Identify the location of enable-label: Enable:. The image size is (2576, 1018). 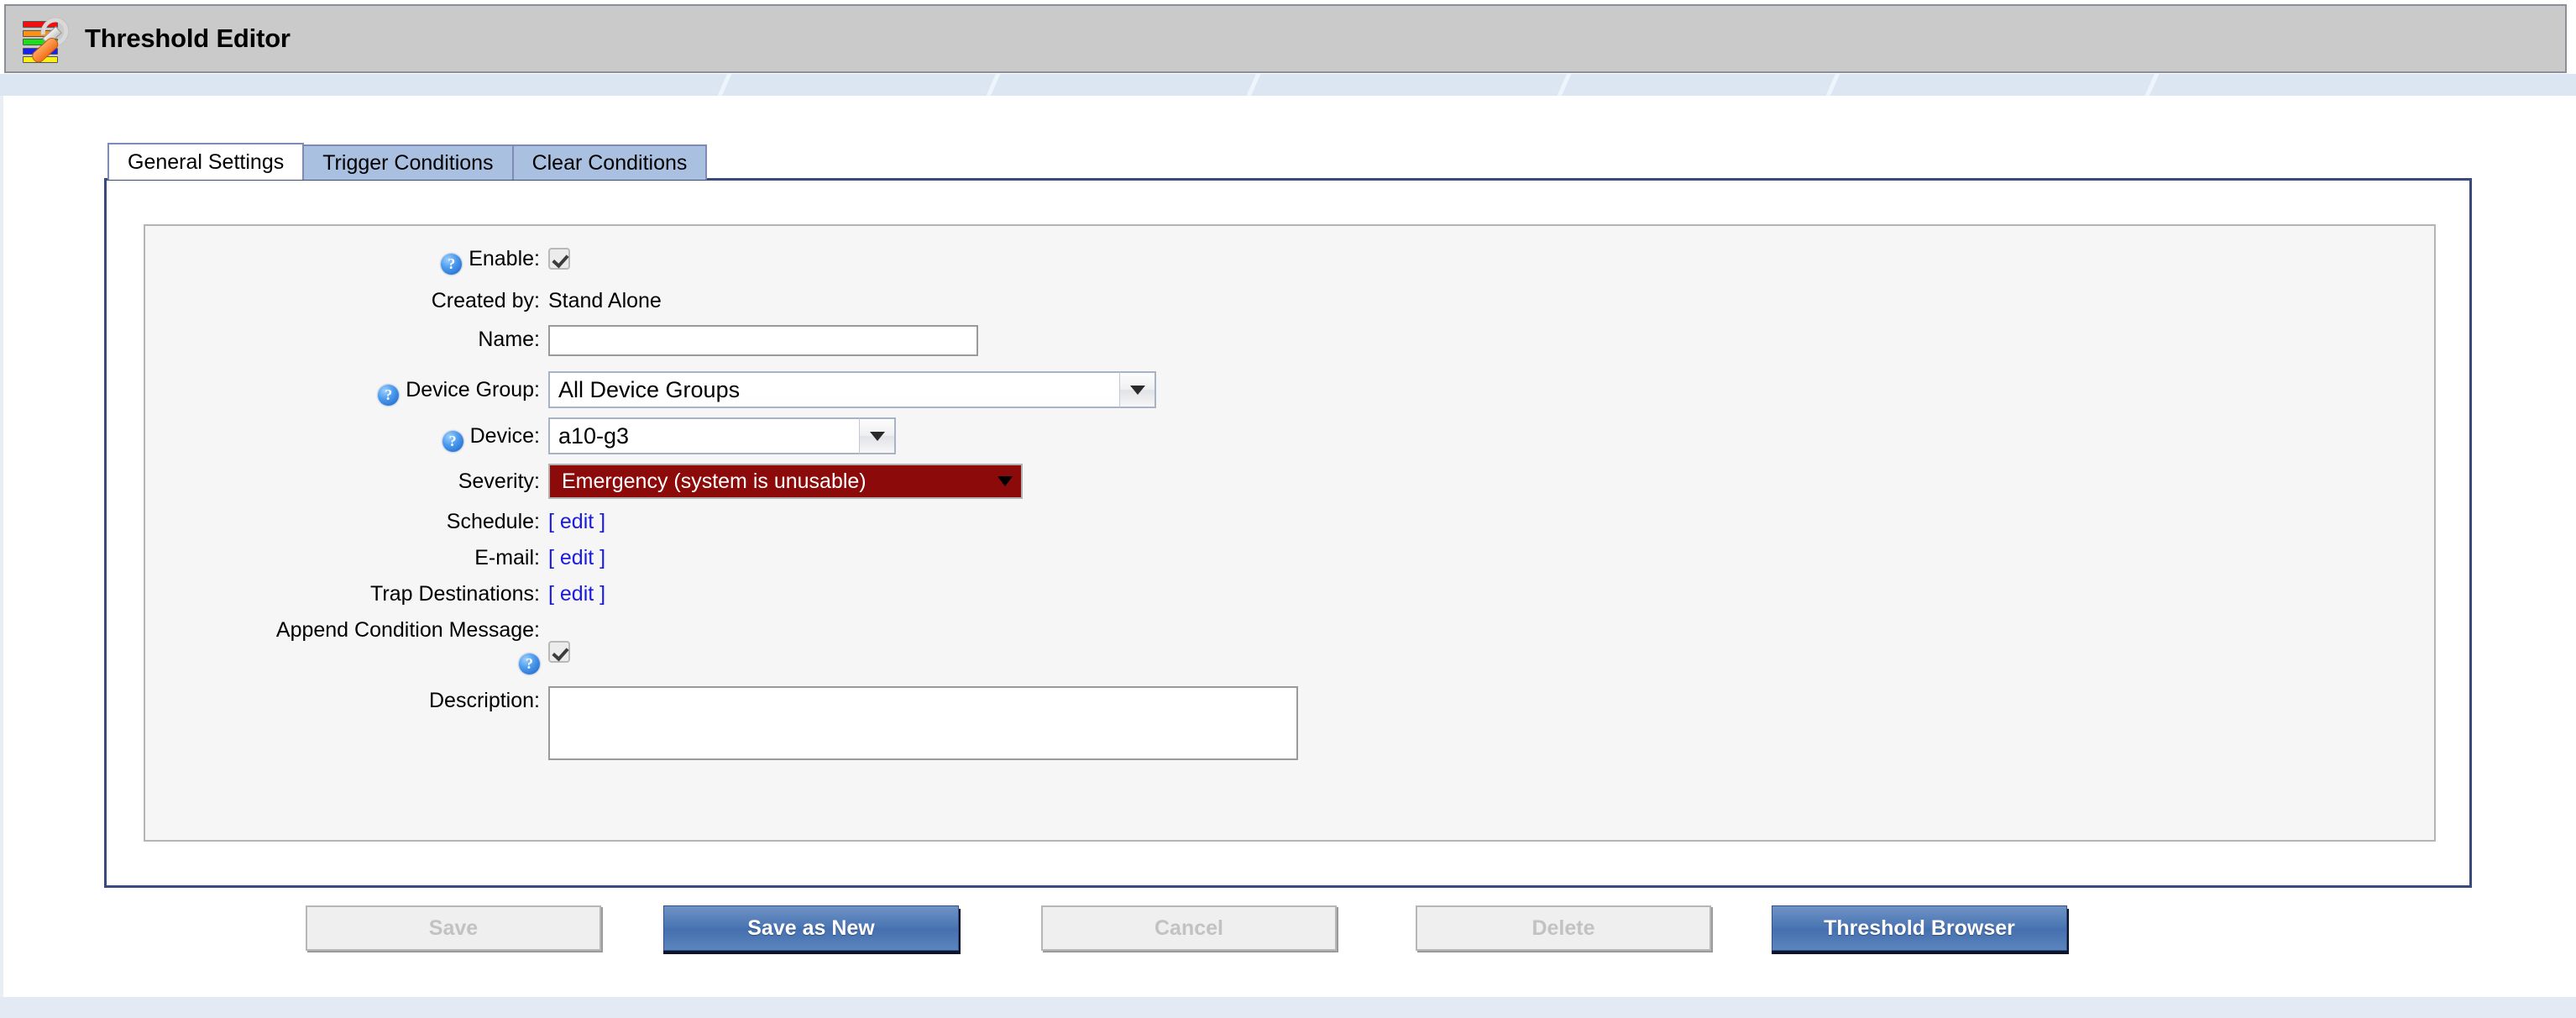
(504, 258).